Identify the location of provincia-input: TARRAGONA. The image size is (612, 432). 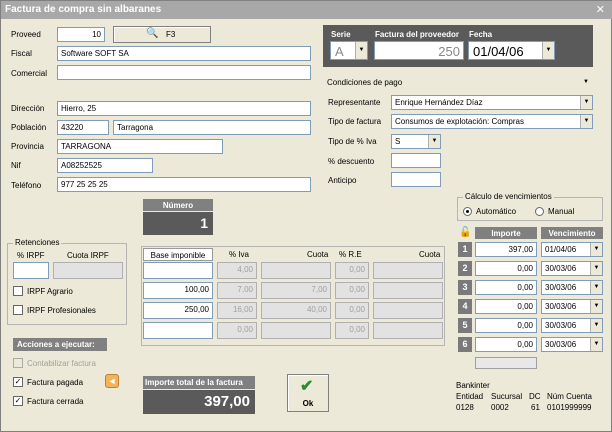
(140, 146).